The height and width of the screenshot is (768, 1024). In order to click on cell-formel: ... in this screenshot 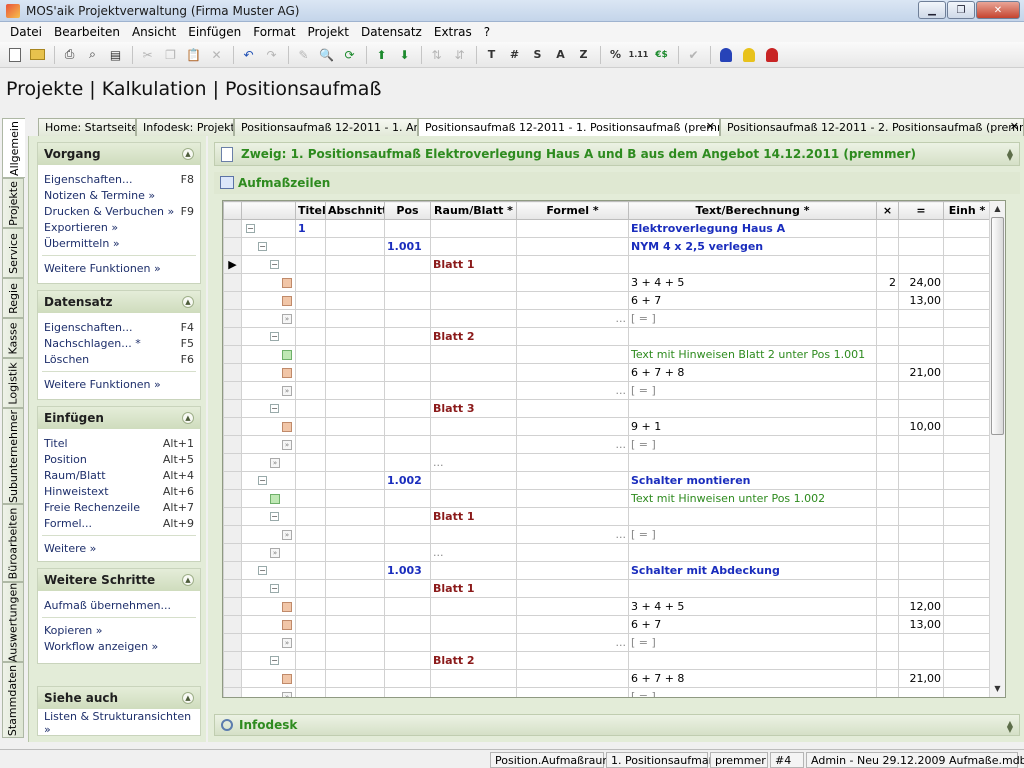, I will do `click(572, 534)`.